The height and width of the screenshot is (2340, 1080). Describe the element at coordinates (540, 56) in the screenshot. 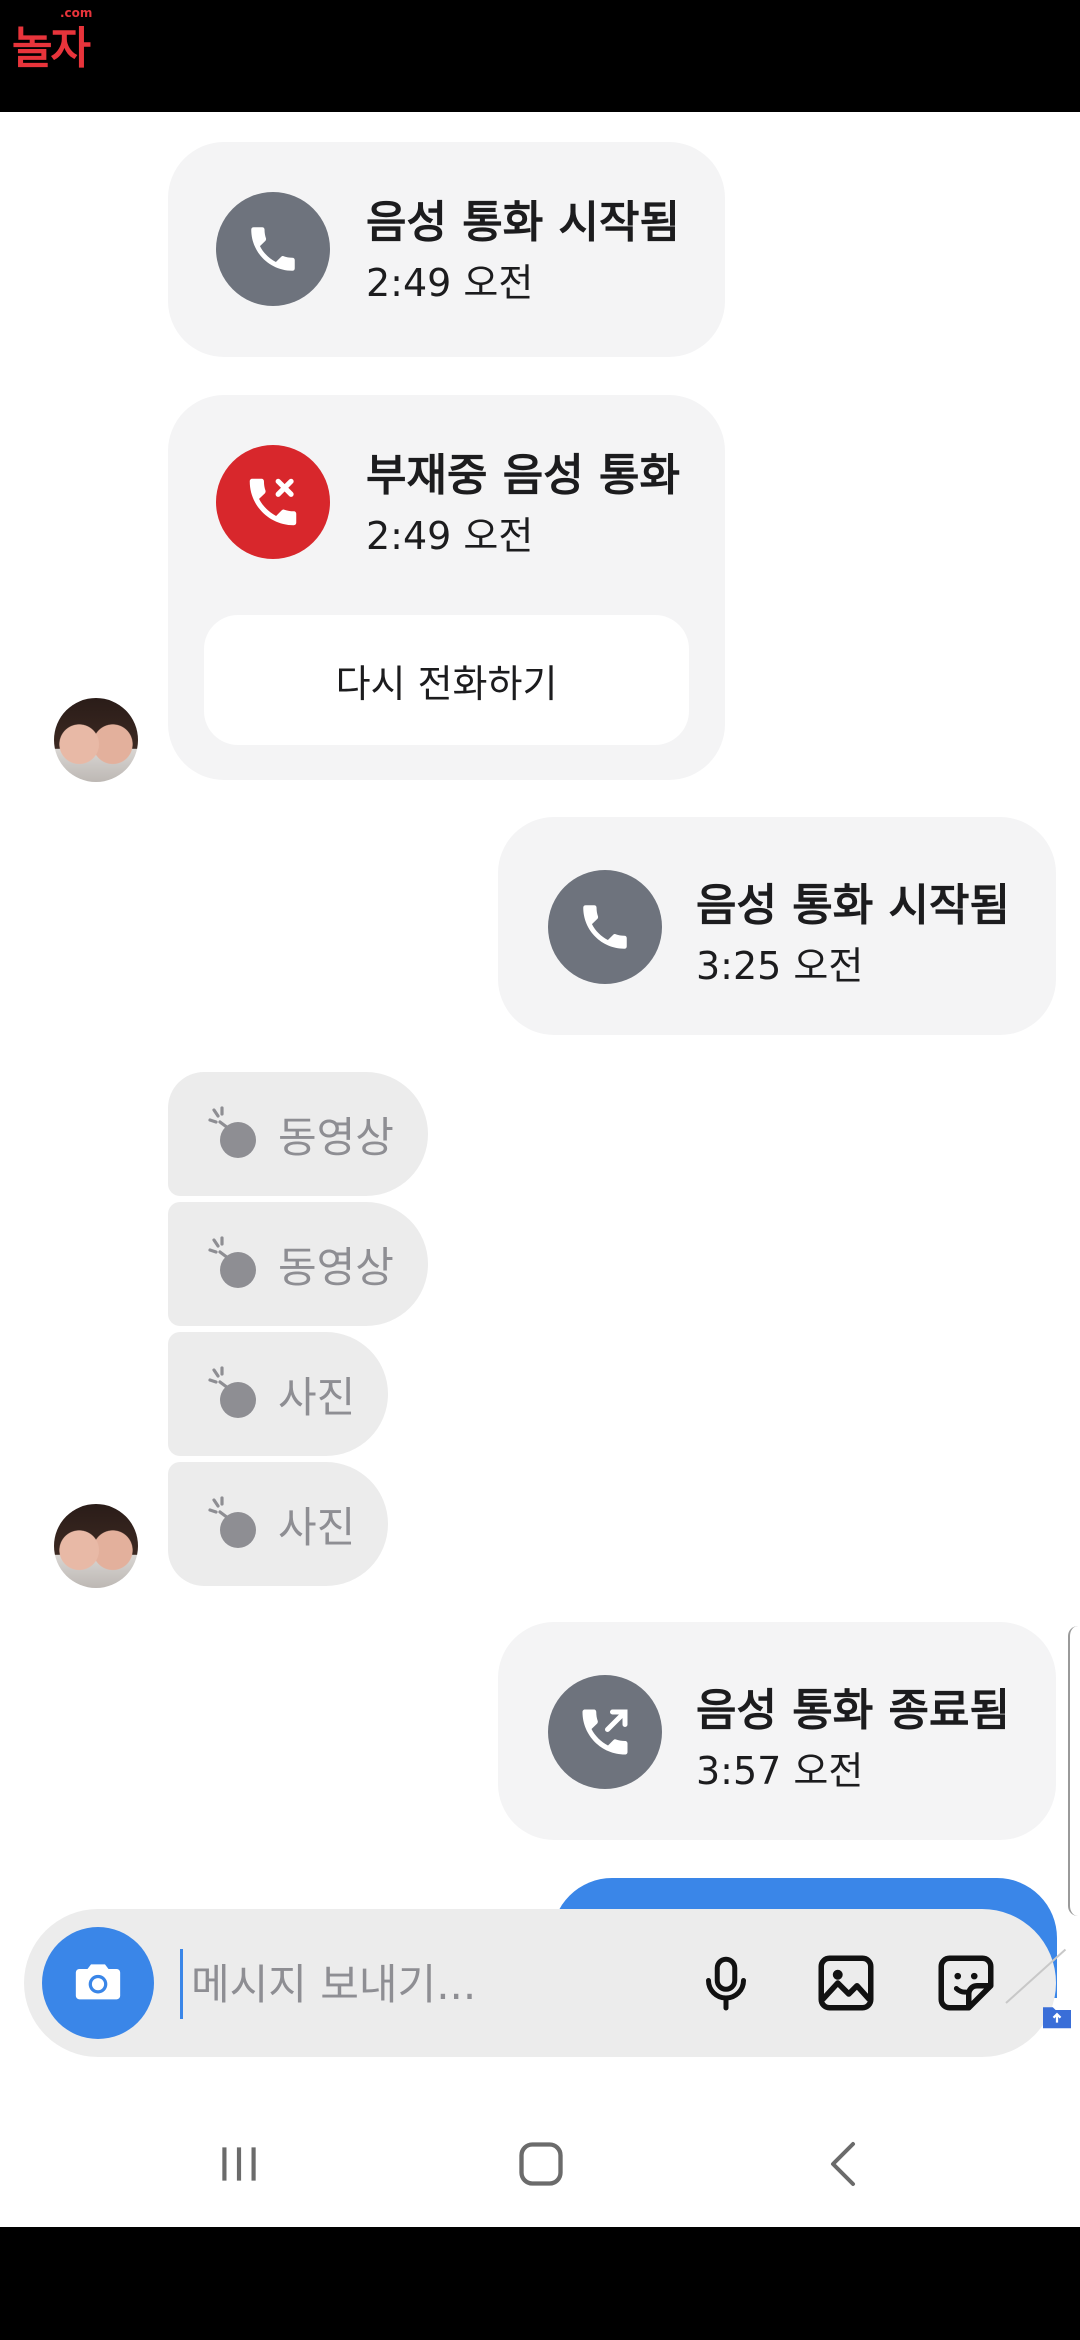

I see `top-black-bar: 놀자 .com` at that location.